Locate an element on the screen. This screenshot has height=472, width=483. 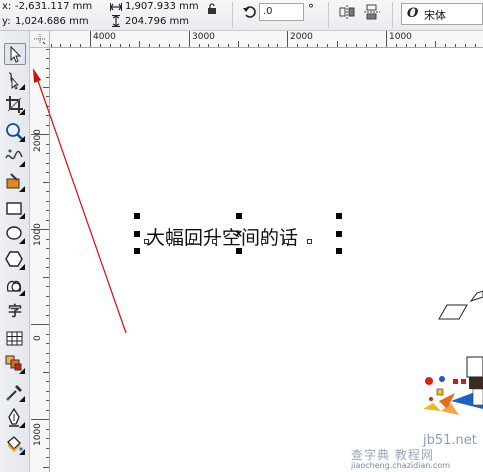
eyedropper-tool is located at coordinates (15, 392).